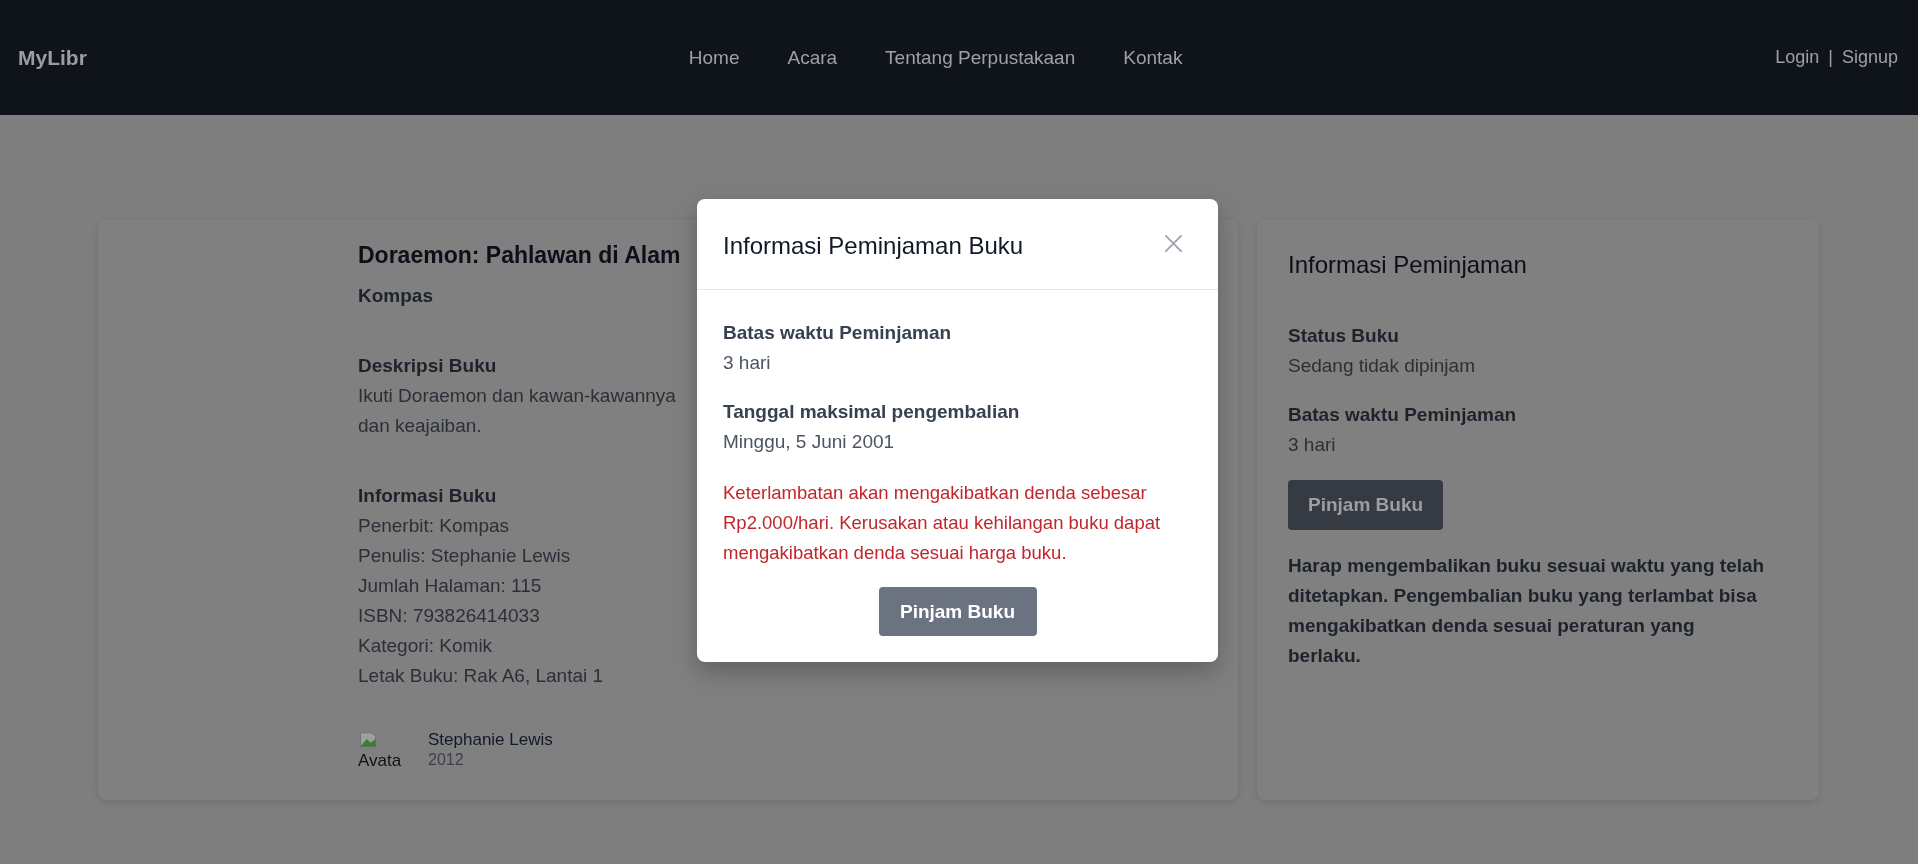  I want to click on nav-link: Home, so click(714, 57).